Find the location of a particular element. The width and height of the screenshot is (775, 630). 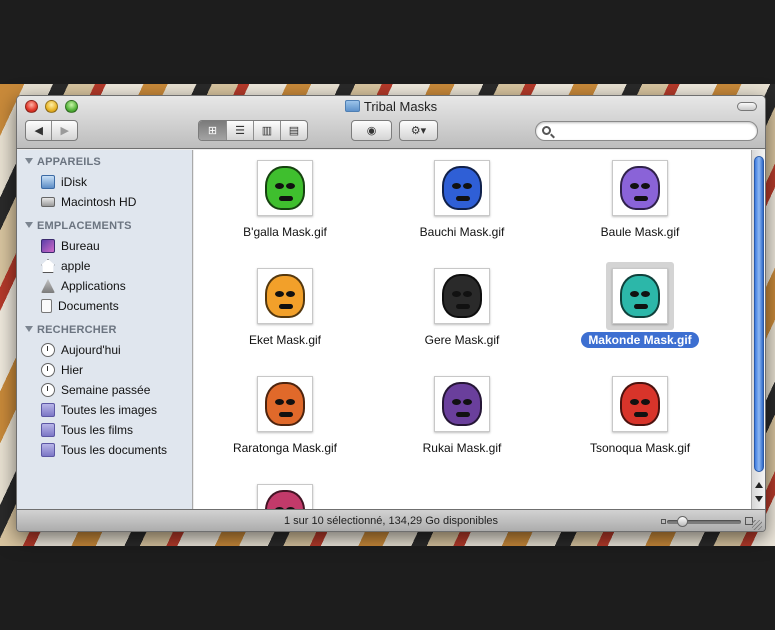

sidebar-section-title: EMPLACEMENTS is located at coordinates (84, 226).